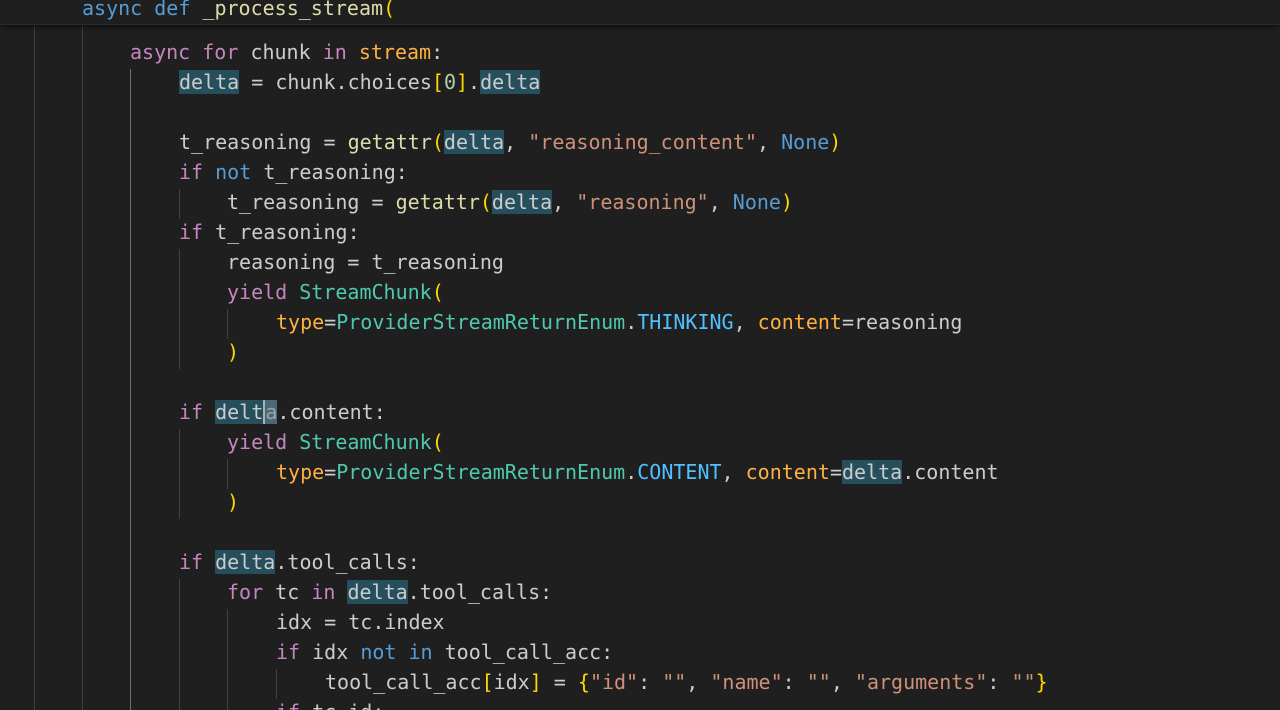  What do you see at coordinates (172, 10) in the screenshot?
I see `keyword-def: def` at bounding box center [172, 10].